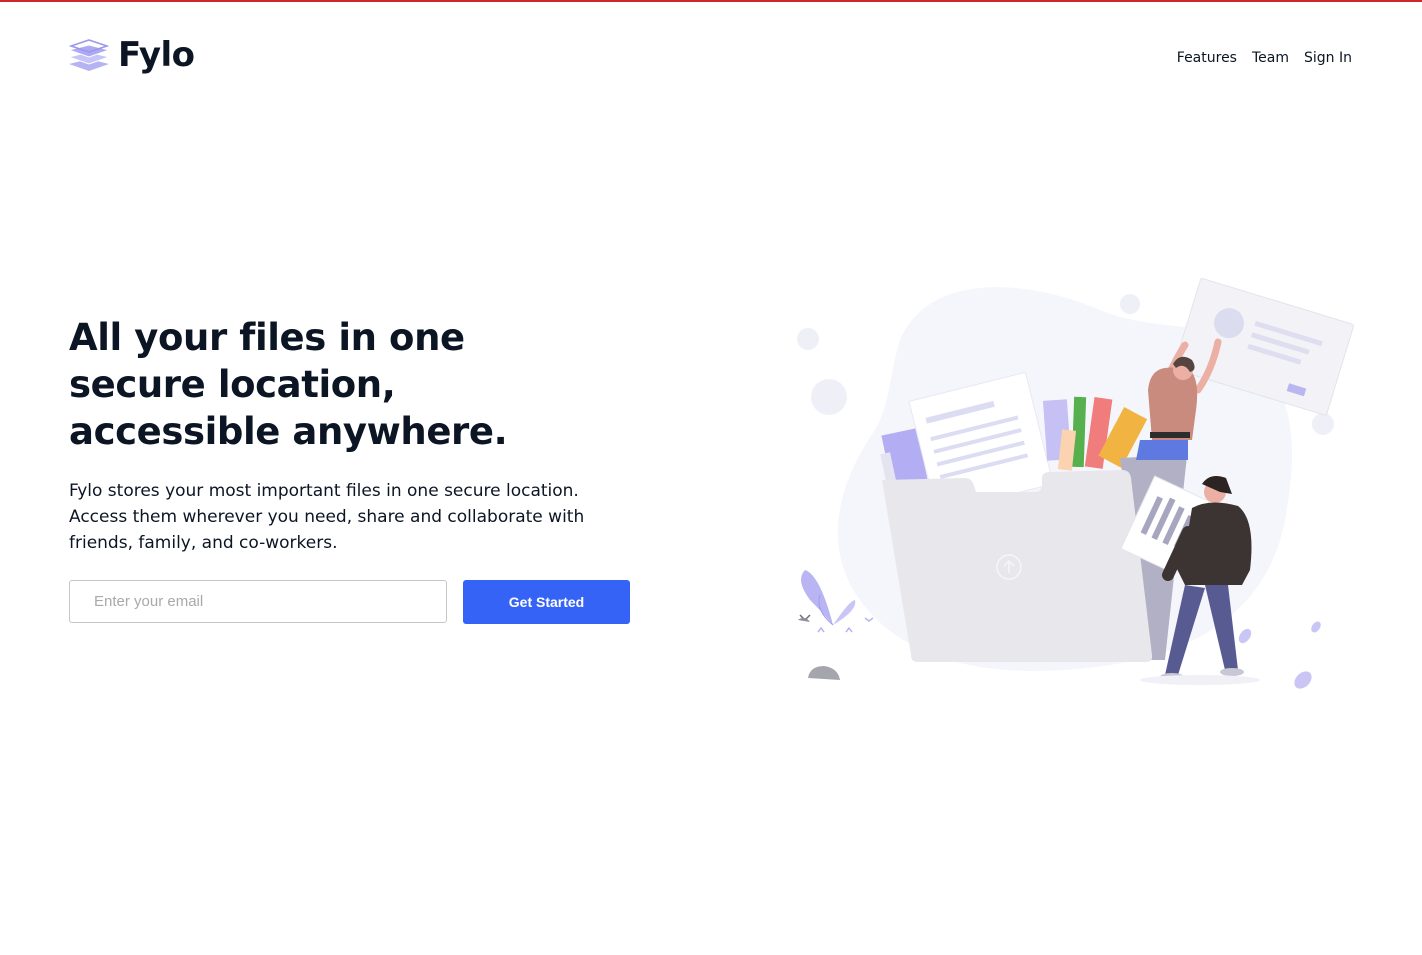 This screenshot has height=955, width=1422. I want to click on email-input, so click(258, 601).